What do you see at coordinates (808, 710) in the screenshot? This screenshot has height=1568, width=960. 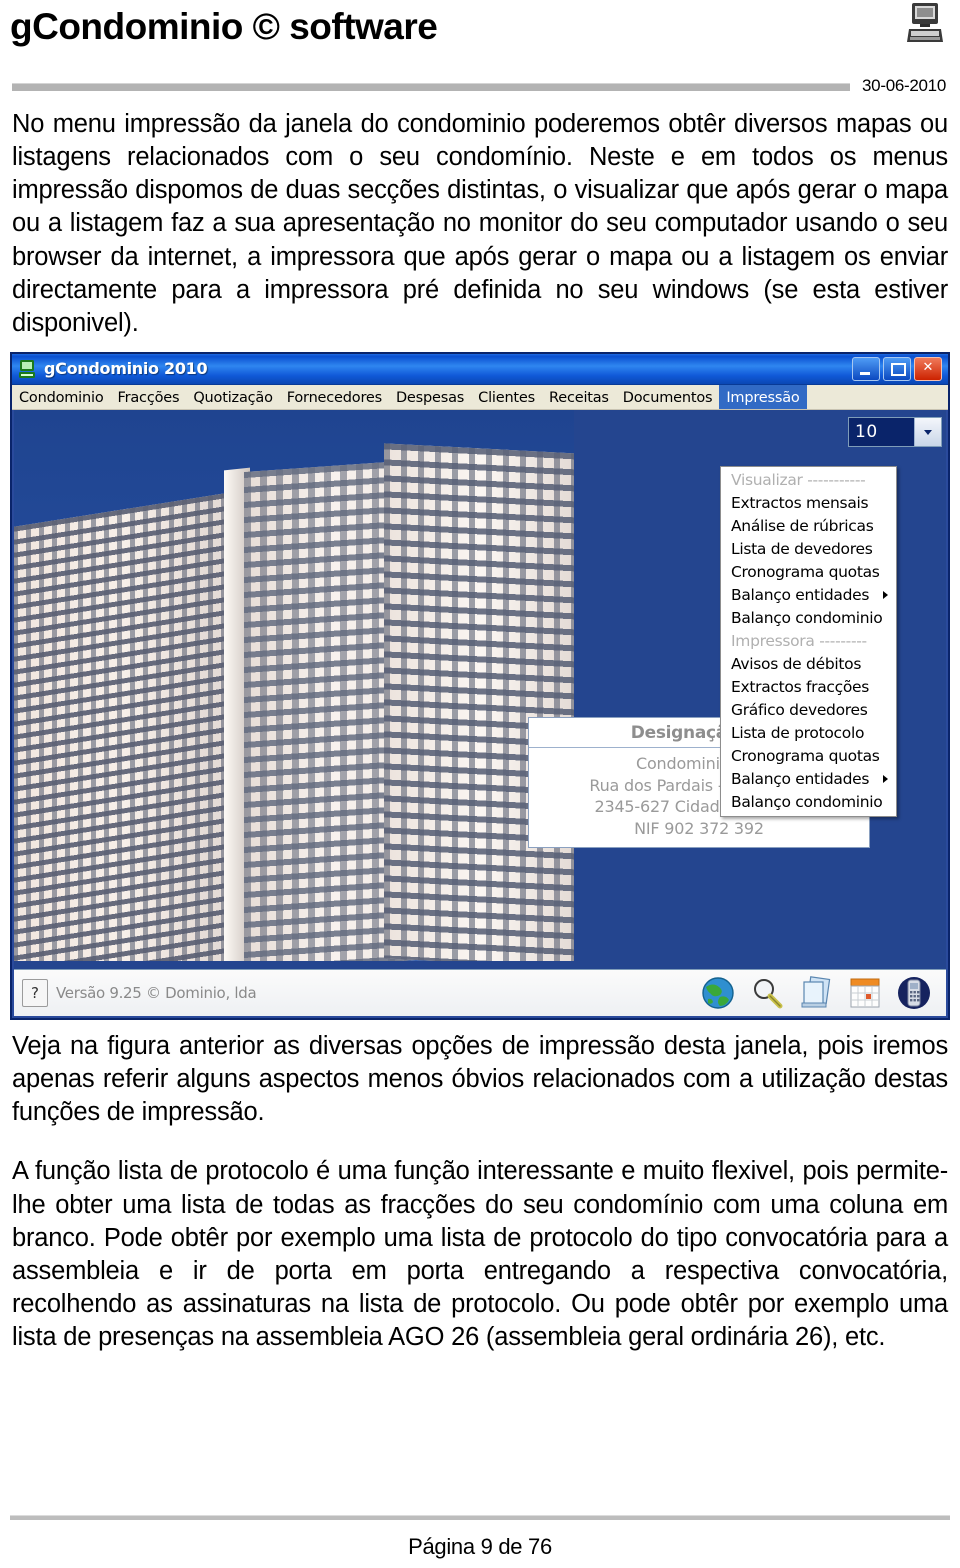 I see `menu-item-grafico-devedores: Gráfico devedores` at bounding box center [808, 710].